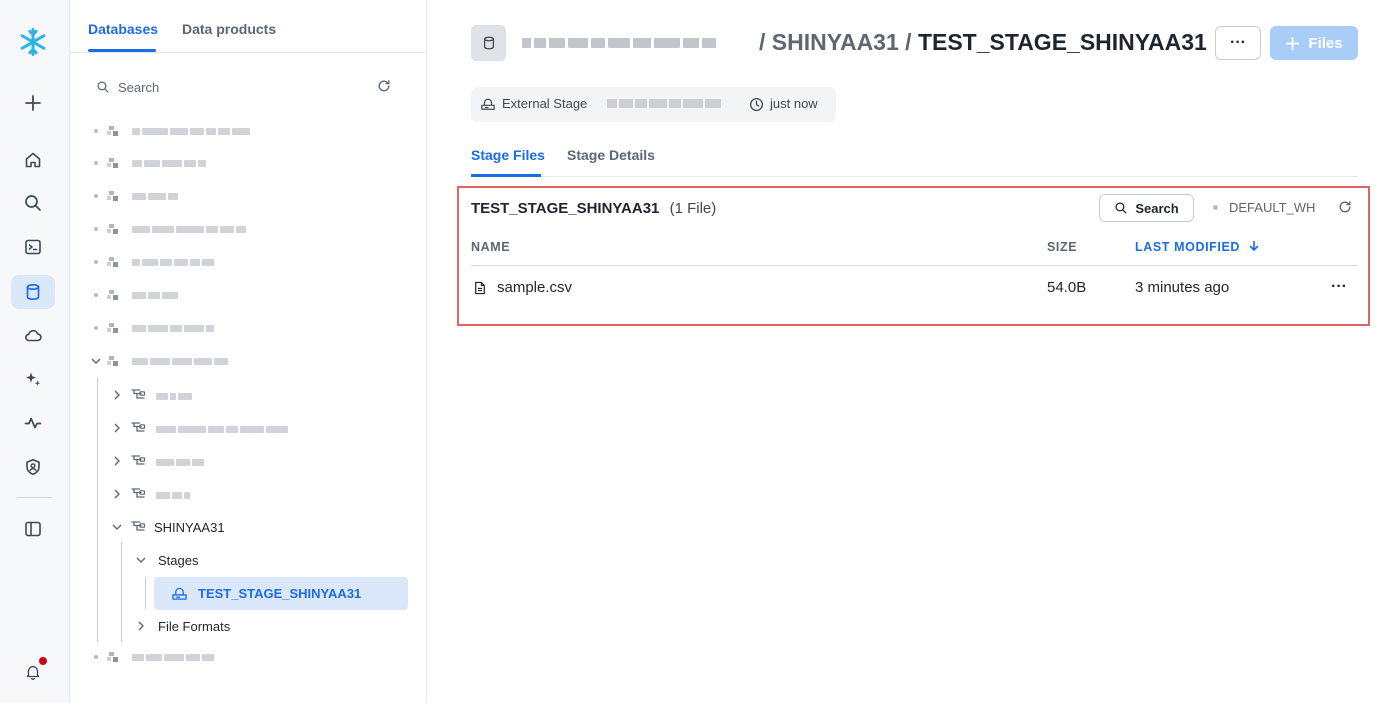  Describe the element at coordinates (229, 29) in the screenshot. I see `tab-data-products: Data products` at that location.